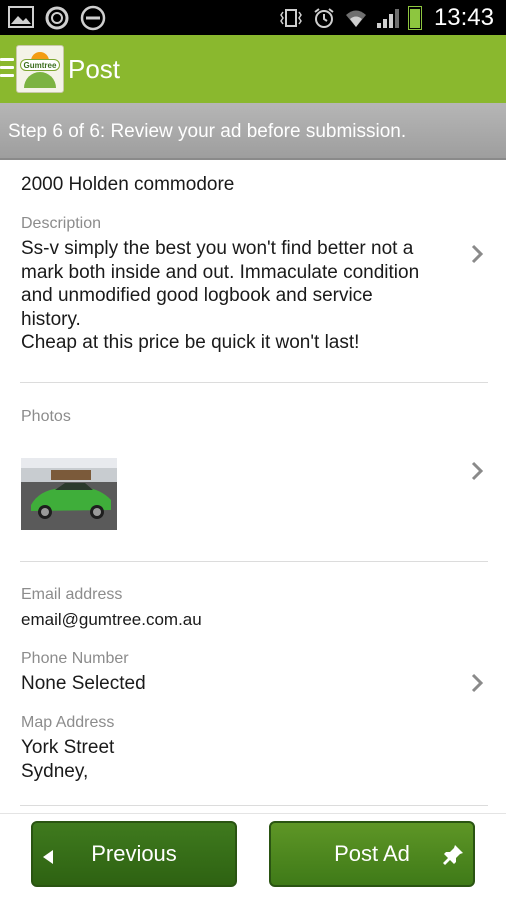 The height and width of the screenshot is (900, 506). I want to click on battery-icon, so click(414, 18).